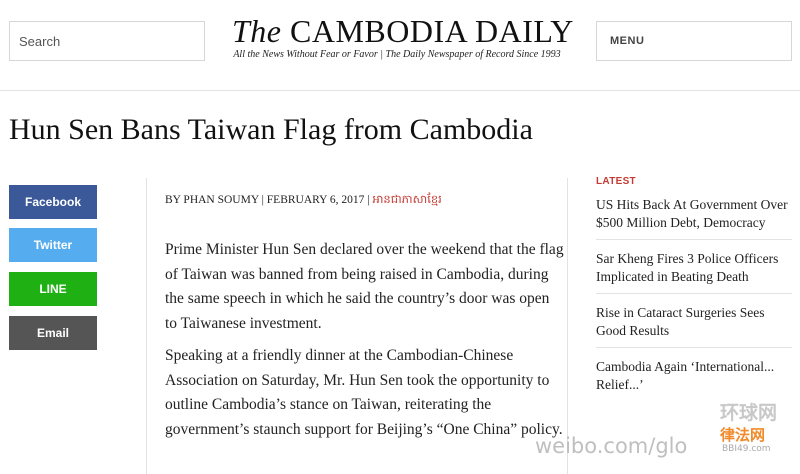 This screenshot has height=474, width=800. What do you see at coordinates (267, 200) in the screenshot?
I see `byline-text: BY PHAN SOUMY | FEBRUARY 6, 2017 |` at bounding box center [267, 200].